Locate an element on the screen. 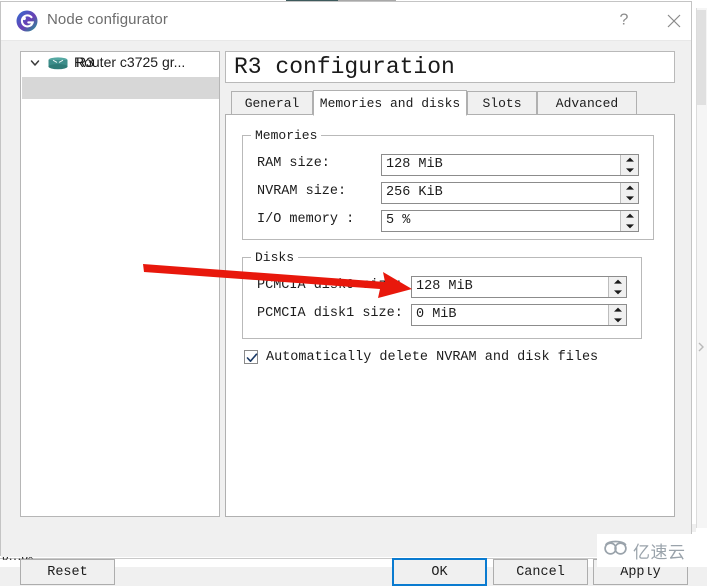  close-button is located at coordinates (674, 21).